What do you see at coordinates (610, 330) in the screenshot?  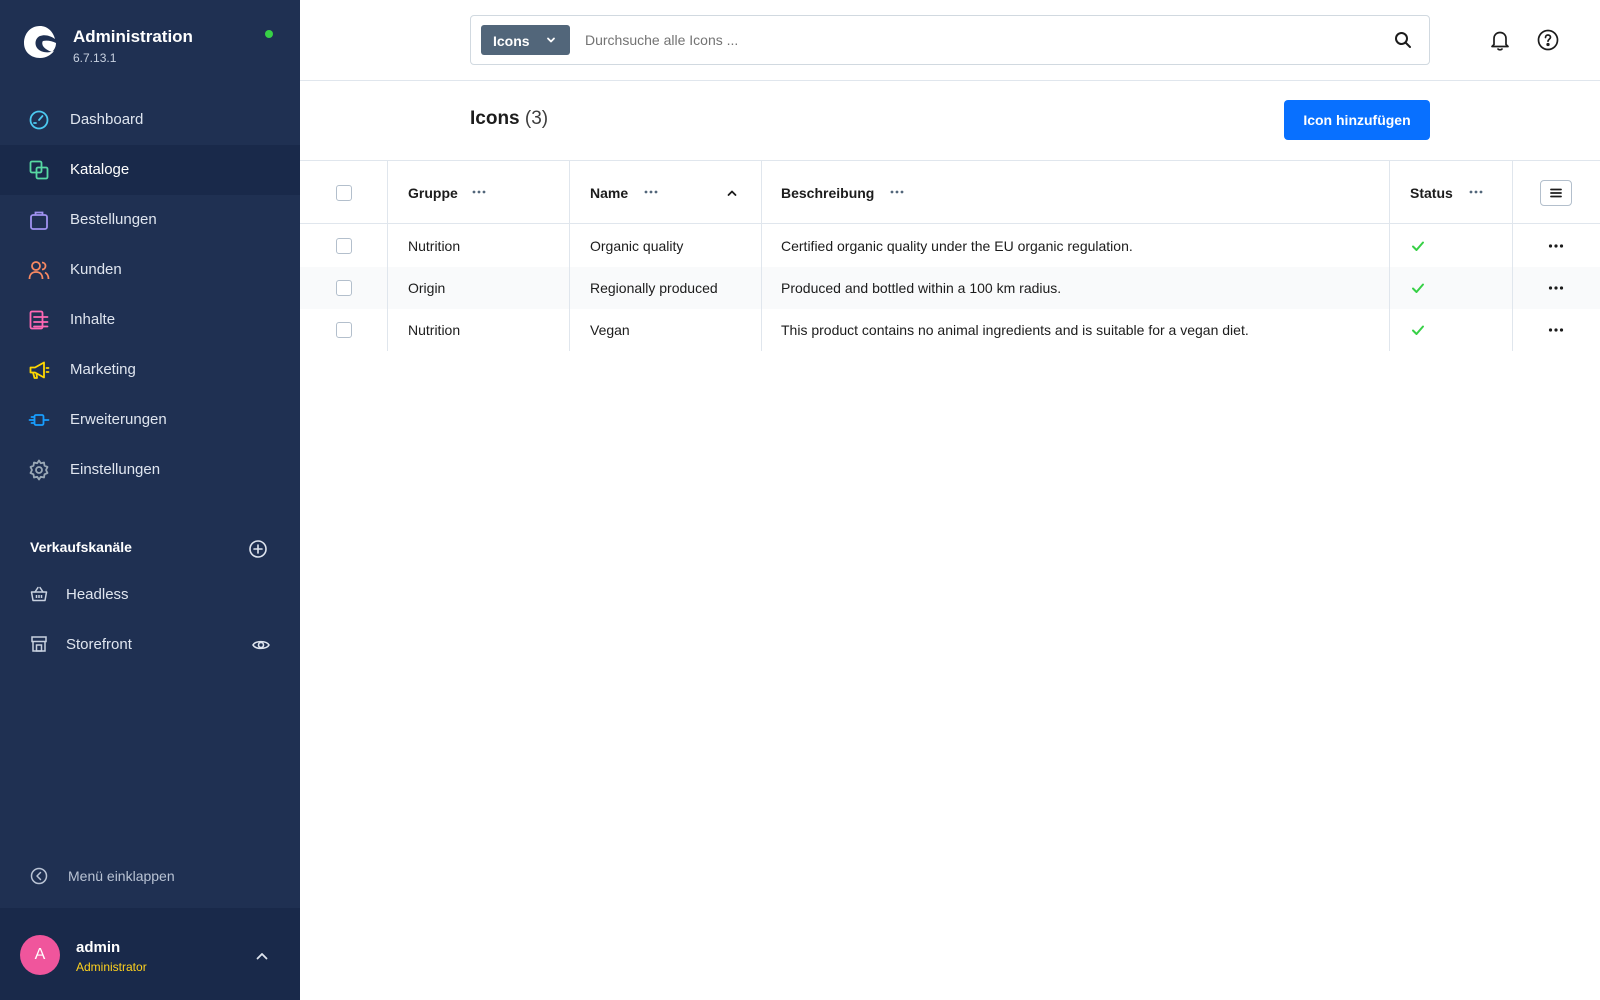 I see `cell-name: Vegan` at bounding box center [610, 330].